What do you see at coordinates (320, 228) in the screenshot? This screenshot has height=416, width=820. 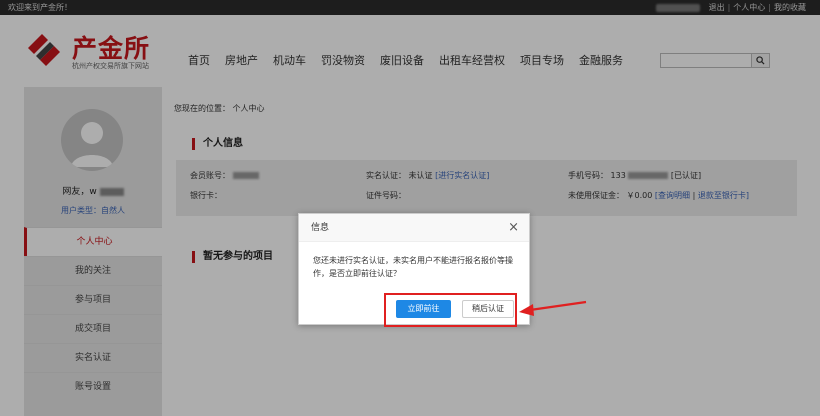 I see `dialog-title: 信息` at bounding box center [320, 228].